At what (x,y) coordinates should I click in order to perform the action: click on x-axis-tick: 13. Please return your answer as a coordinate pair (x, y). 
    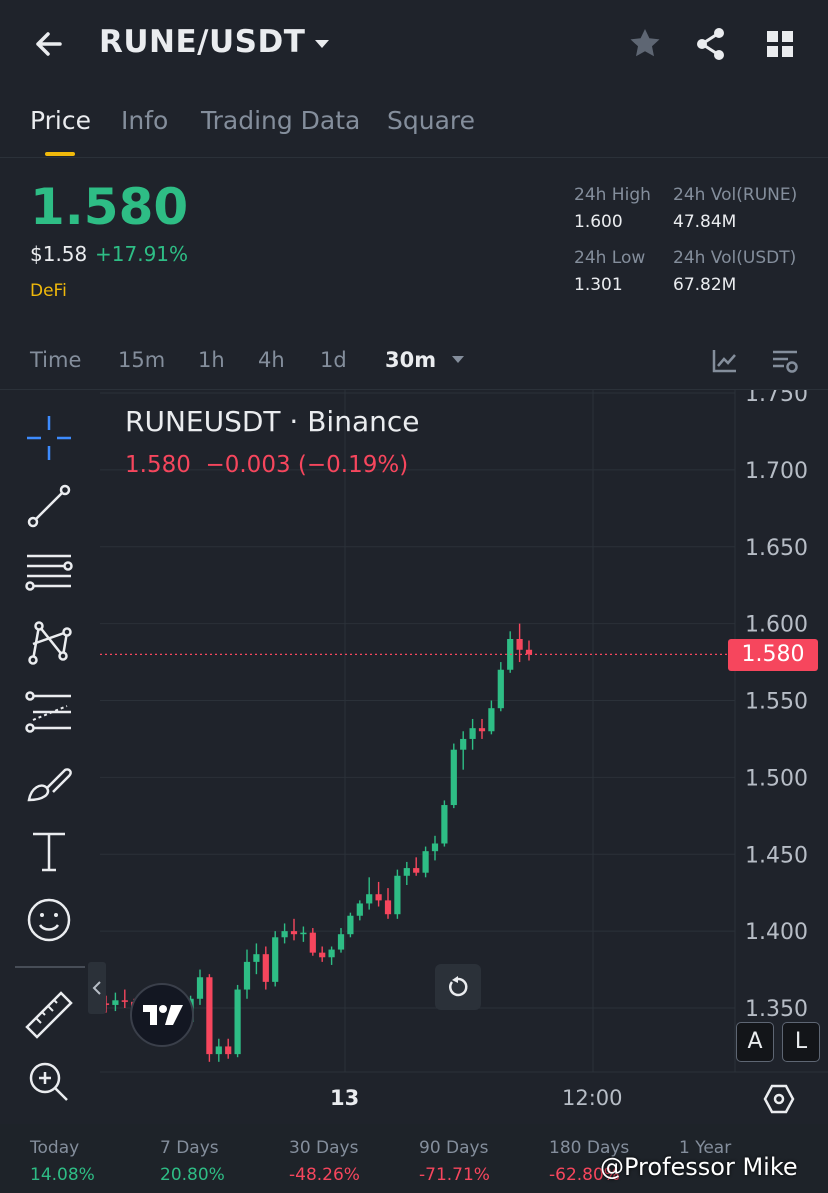
    Looking at the image, I should click on (345, 1098).